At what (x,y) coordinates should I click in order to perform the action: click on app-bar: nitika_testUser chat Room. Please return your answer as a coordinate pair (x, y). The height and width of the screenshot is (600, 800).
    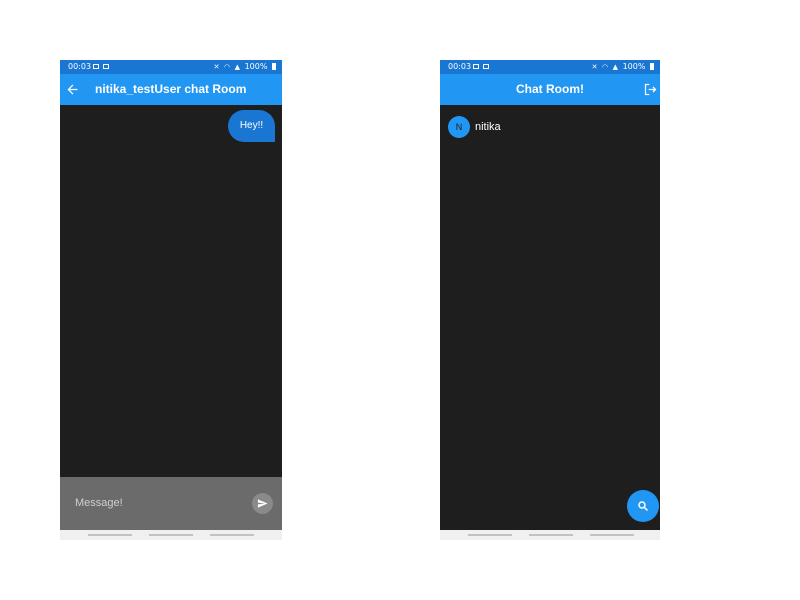
    Looking at the image, I should click on (171, 89).